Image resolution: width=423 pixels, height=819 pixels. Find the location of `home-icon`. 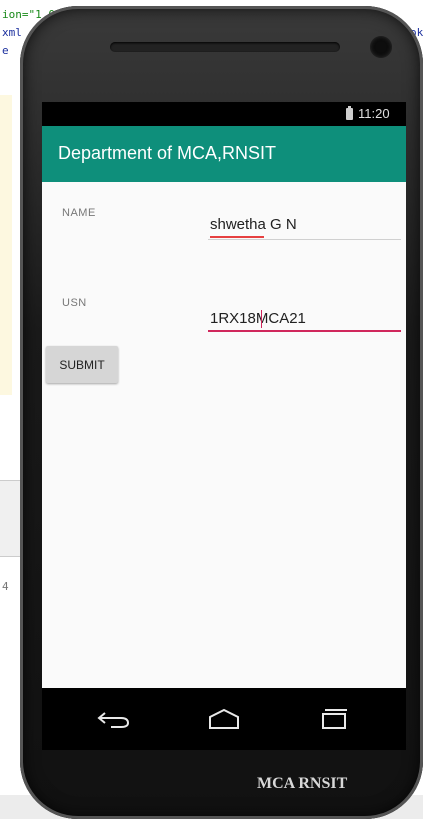

home-icon is located at coordinates (224, 718).